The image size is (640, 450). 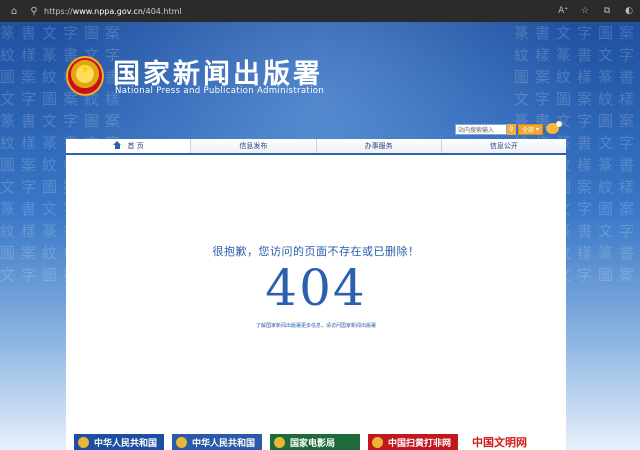 I want to click on film-emblem-icon, so click(x=279, y=442).